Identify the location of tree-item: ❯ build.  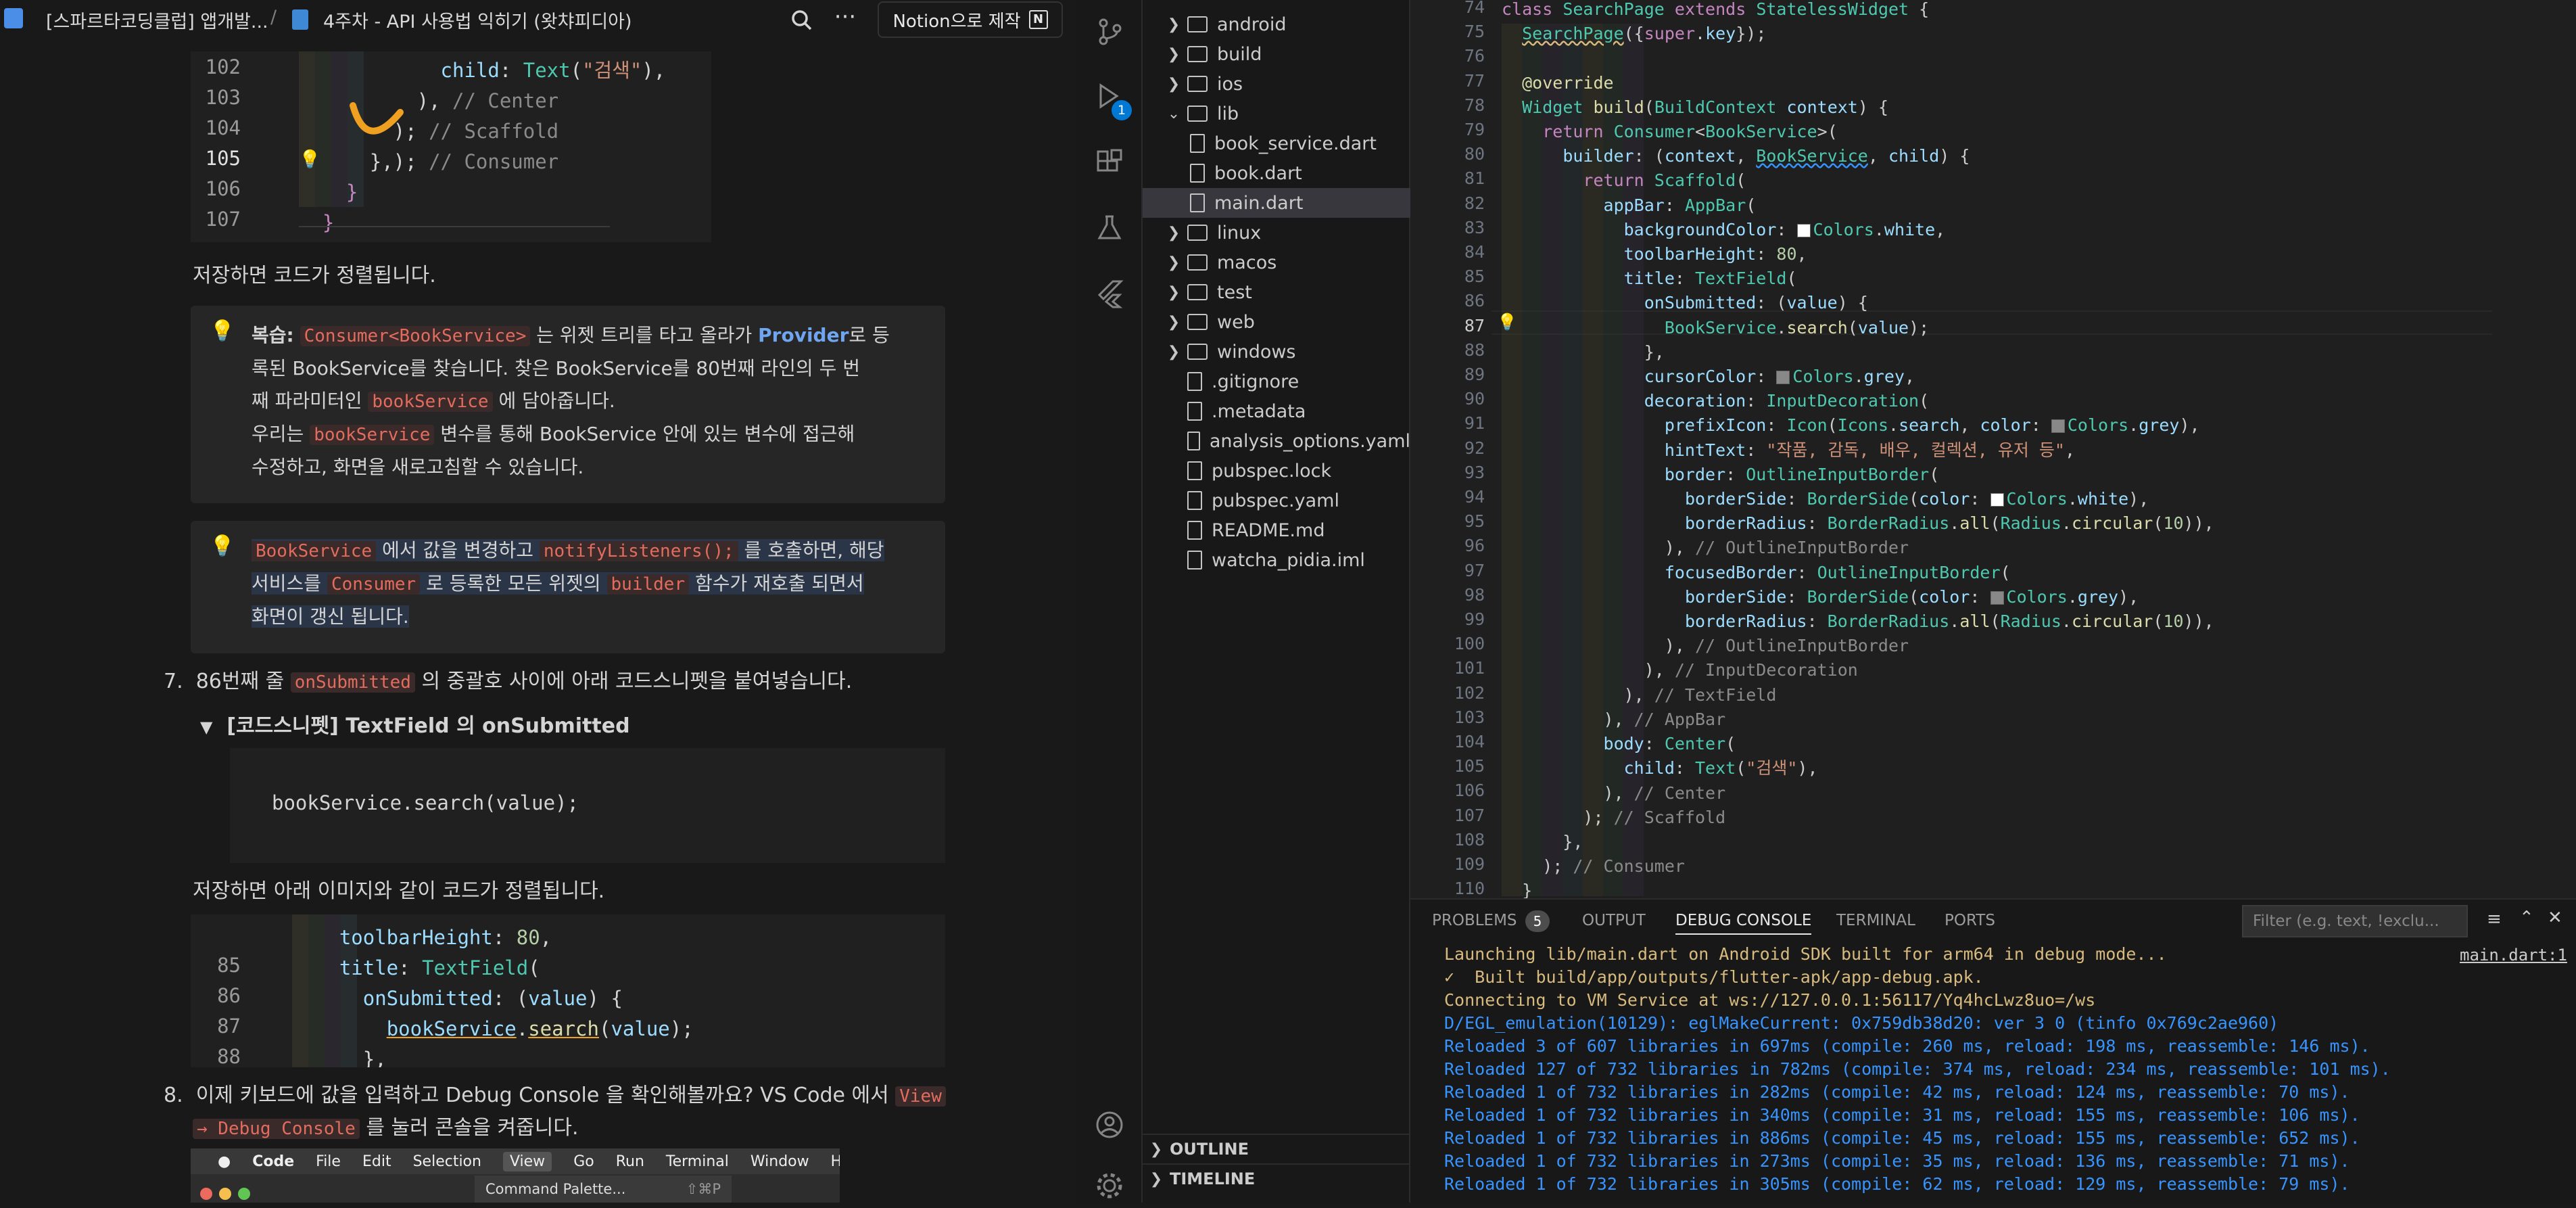
(1276, 54).